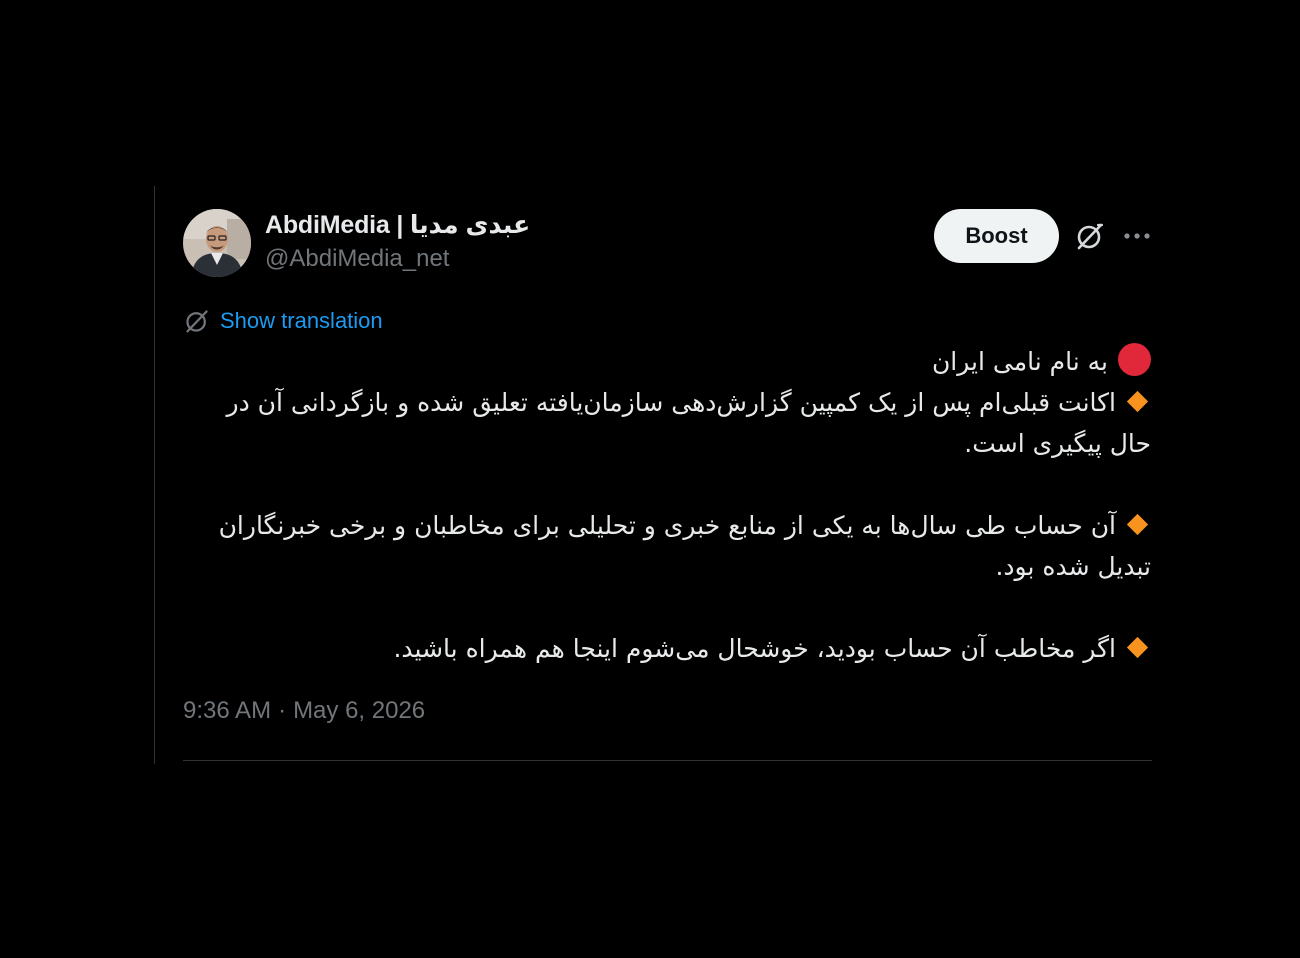 The height and width of the screenshot is (958, 1300). I want to click on red-circle-icon, so click(1134, 359).